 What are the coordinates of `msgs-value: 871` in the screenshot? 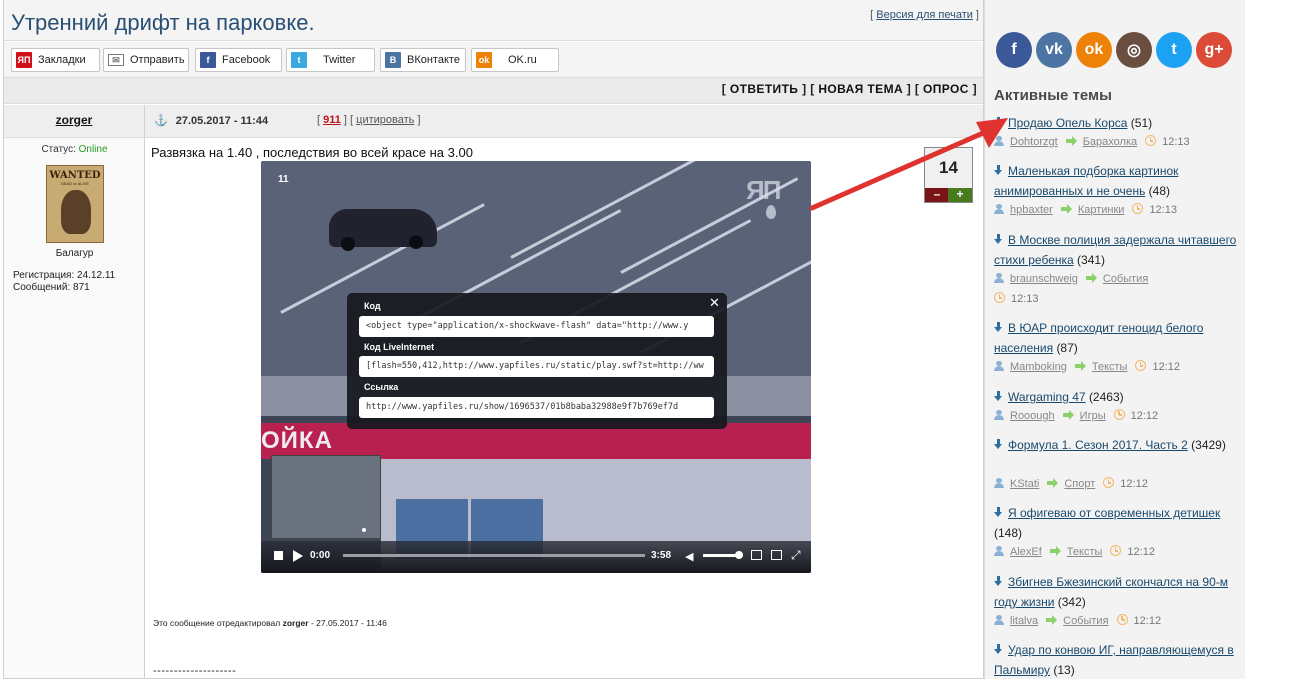 It's located at (81, 287).